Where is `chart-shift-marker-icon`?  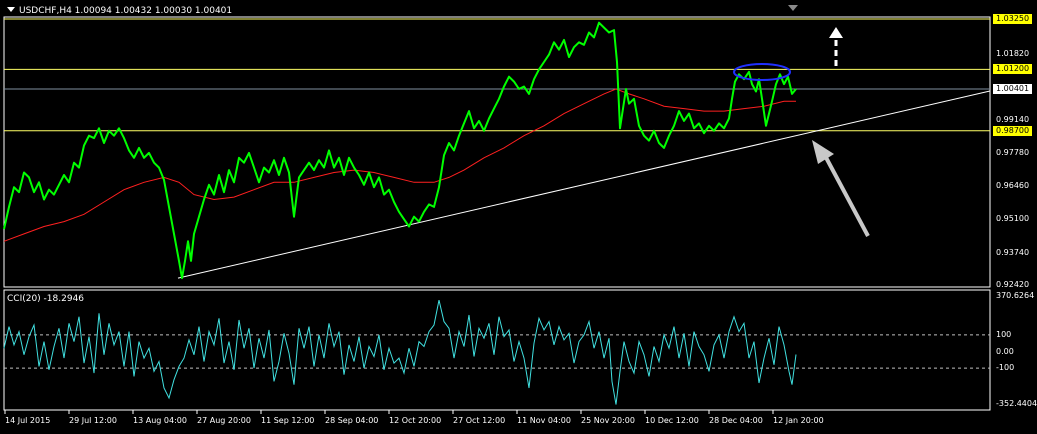
chart-shift-marker-icon is located at coordinates (793, 8).